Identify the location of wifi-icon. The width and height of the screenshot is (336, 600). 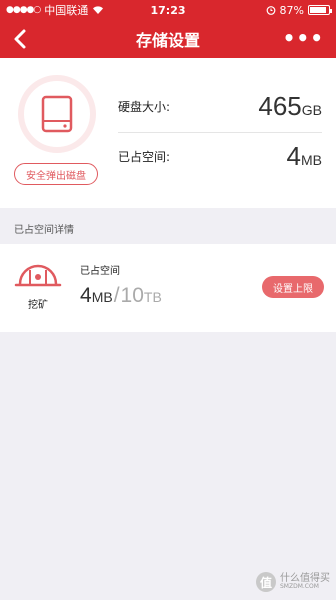
(98, 10).